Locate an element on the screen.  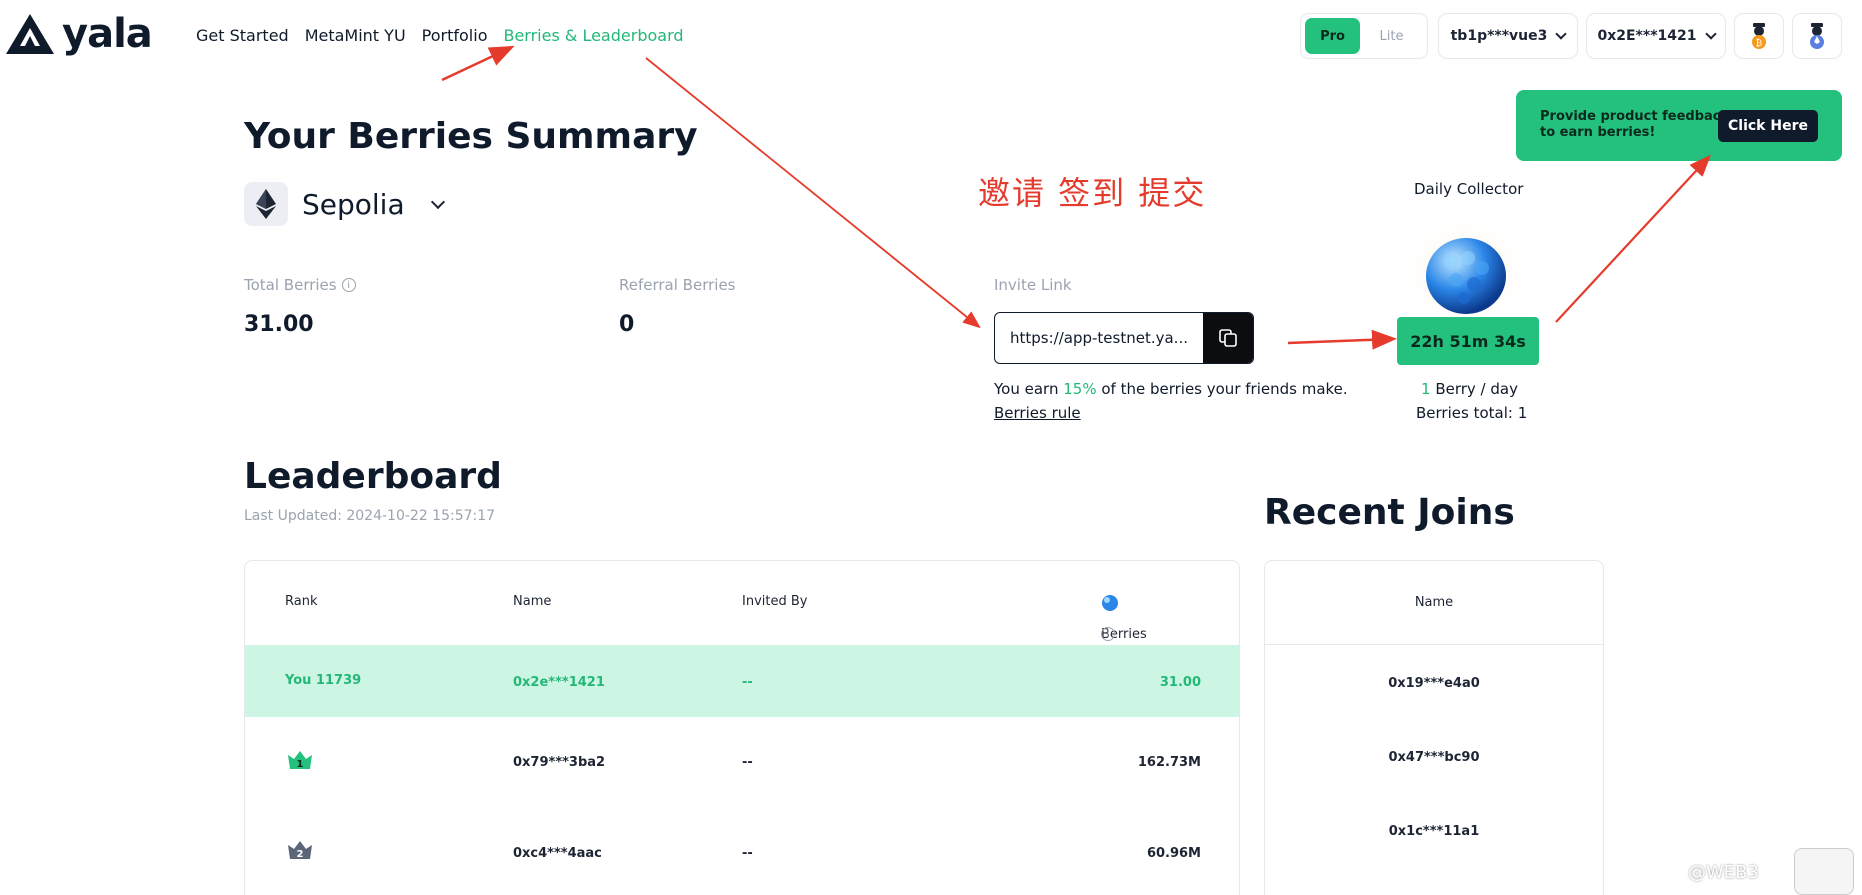
evm-wallet-dropdown: 0x2E***1421 is located at coordinates (1656, 36).